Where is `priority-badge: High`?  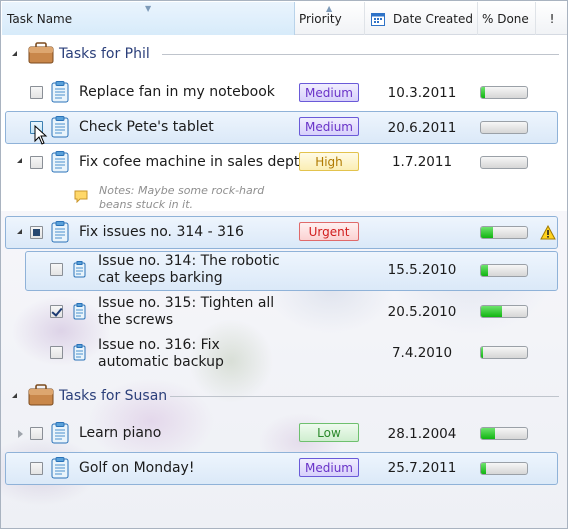 priority-badge: High is located at coordinates (329, 161).